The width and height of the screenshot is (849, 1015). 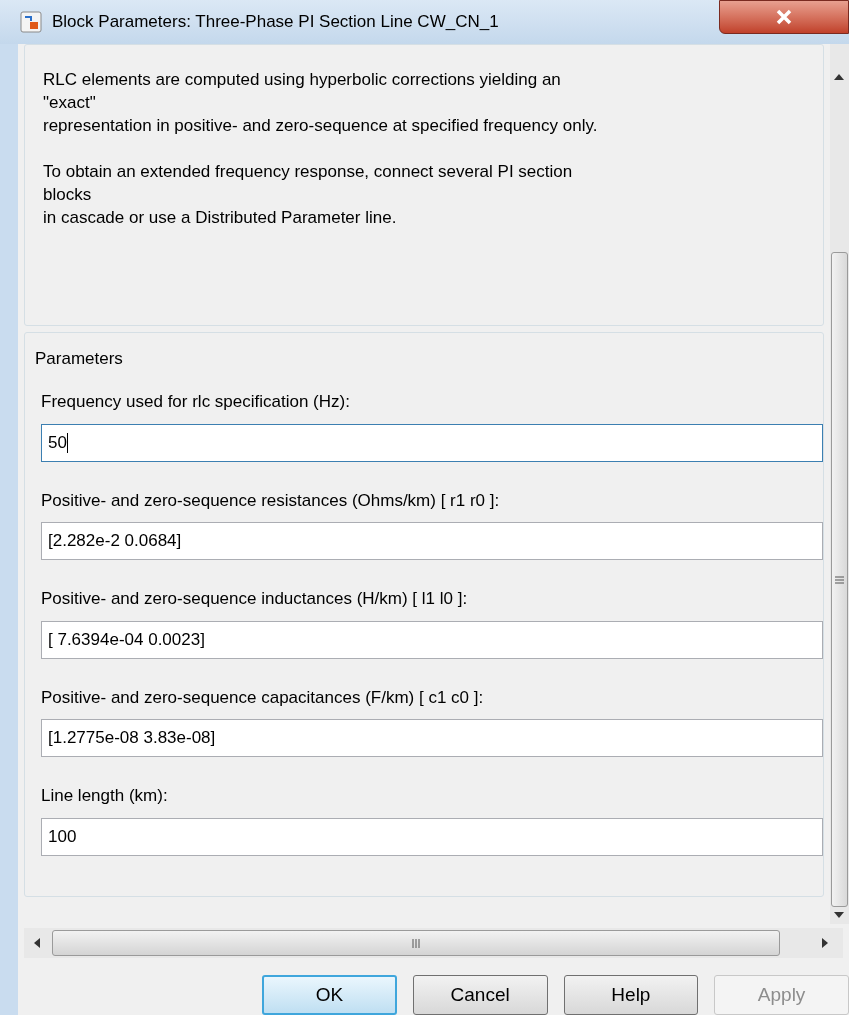 What do you see at coordinates (839, 77) in the screenshot?
I see `scroll-up-icon` at bounding box center [839, 77].